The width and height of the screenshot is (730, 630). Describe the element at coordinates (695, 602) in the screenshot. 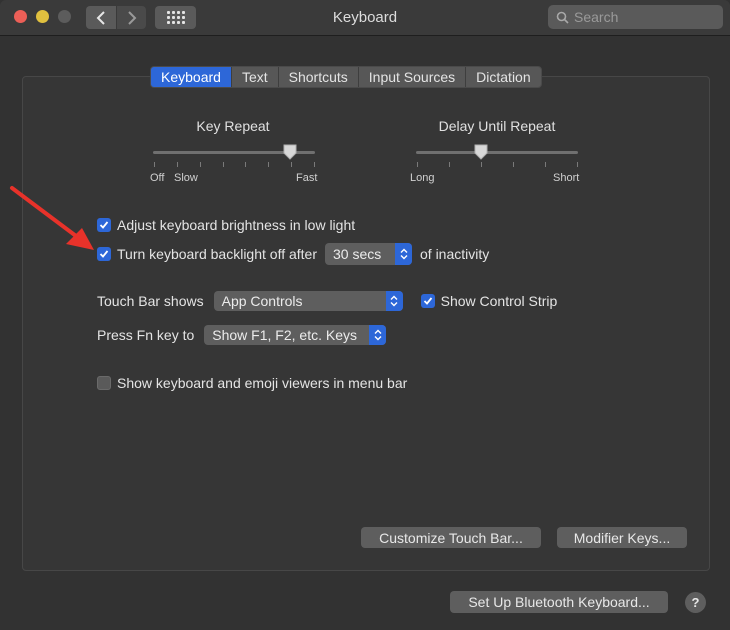

I see `help-button: ?` at that location.